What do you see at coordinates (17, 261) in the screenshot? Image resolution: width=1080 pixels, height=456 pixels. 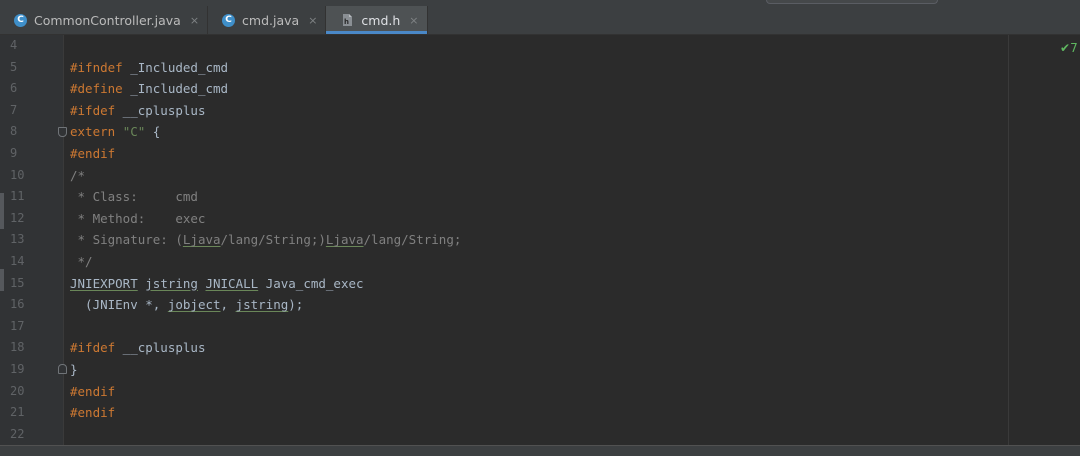 I see `line-number: 14` at bounding box center [17, 261].